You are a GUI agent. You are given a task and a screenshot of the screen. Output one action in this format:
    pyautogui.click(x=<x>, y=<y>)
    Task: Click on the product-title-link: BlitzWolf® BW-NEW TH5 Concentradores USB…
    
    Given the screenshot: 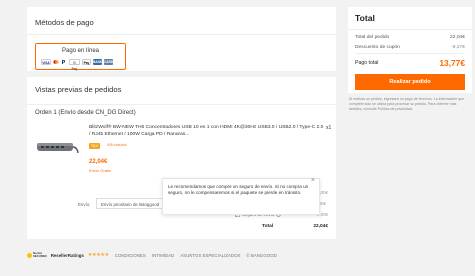 What is the action you would take?
    pyautogui.click(x=207, y=131)
    